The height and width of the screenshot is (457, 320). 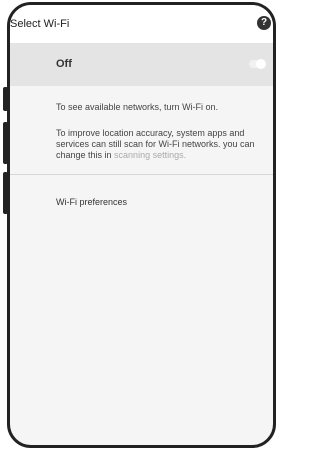 What do you see at coordinates (64, 64) in the screenshot?
I see `wifi-toggle-label: Off` at bounding box center [64, 64].